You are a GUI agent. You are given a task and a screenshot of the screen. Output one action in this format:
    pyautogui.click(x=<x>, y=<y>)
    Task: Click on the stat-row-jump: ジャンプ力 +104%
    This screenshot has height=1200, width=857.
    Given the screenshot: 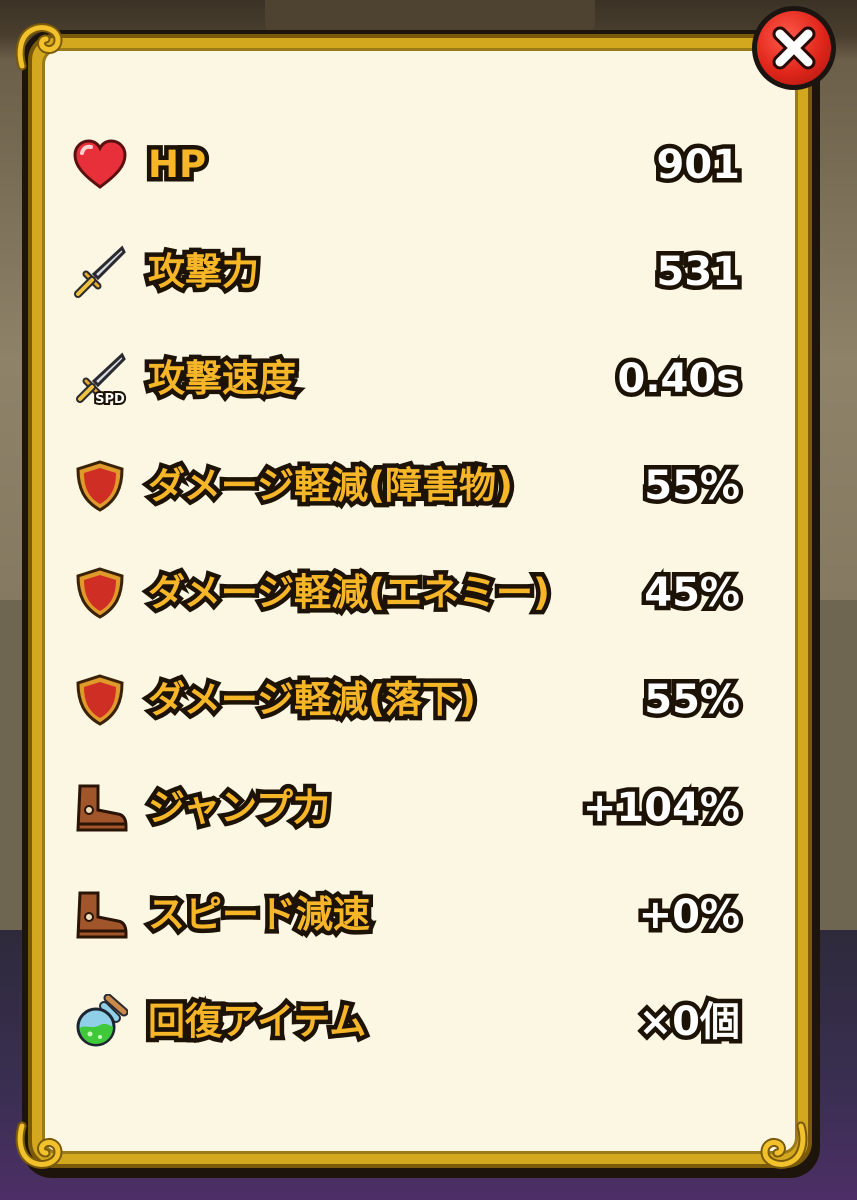 What is the action you would take?
    pyautogui.click(x=408, y=808)
    